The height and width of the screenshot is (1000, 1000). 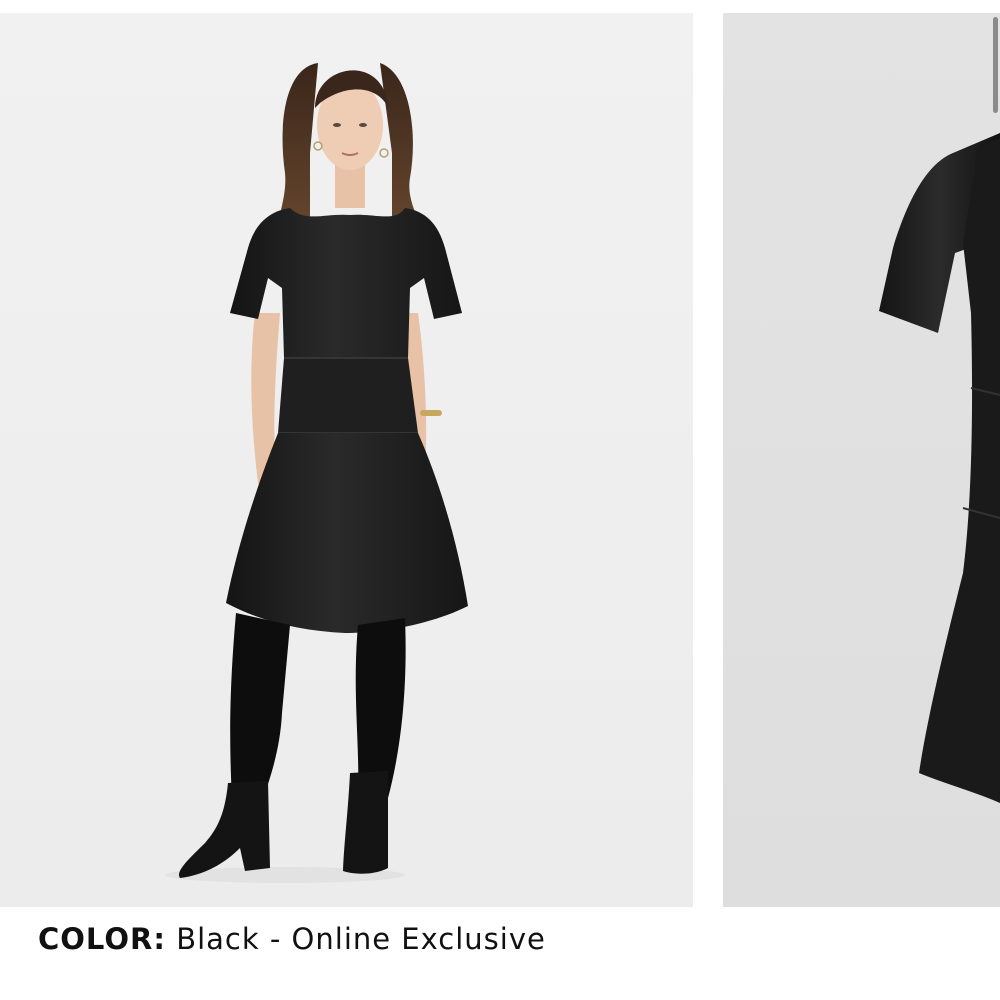 I want to click on scrollbar-thumb, so click(x=995, y=65).